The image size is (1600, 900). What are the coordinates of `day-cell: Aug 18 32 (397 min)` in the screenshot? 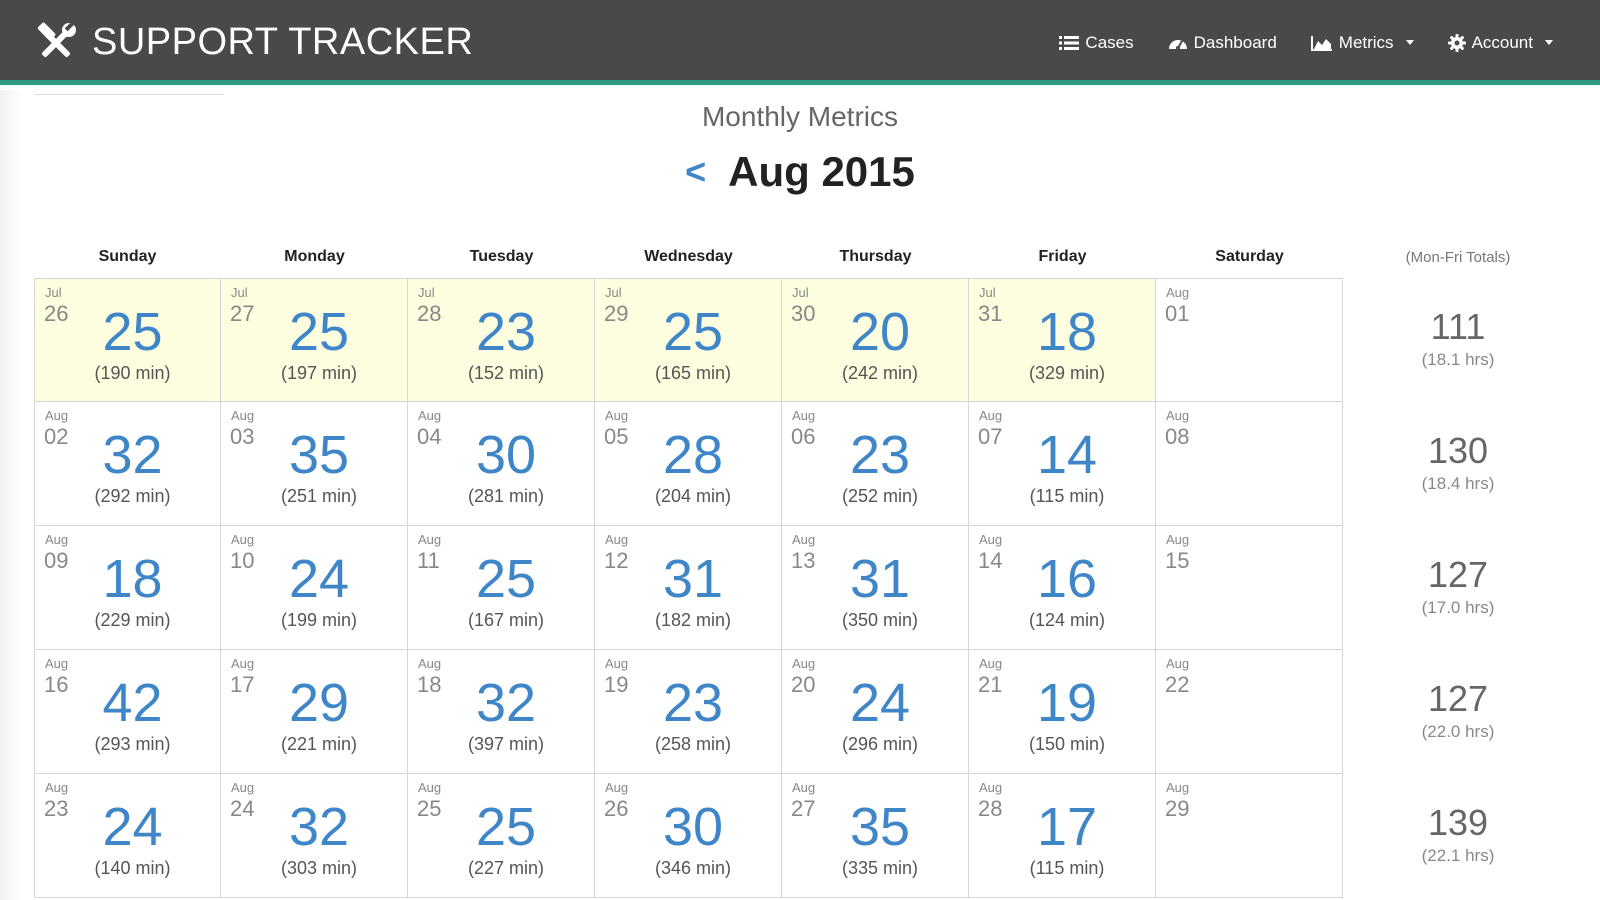 It's located at (501, 712).